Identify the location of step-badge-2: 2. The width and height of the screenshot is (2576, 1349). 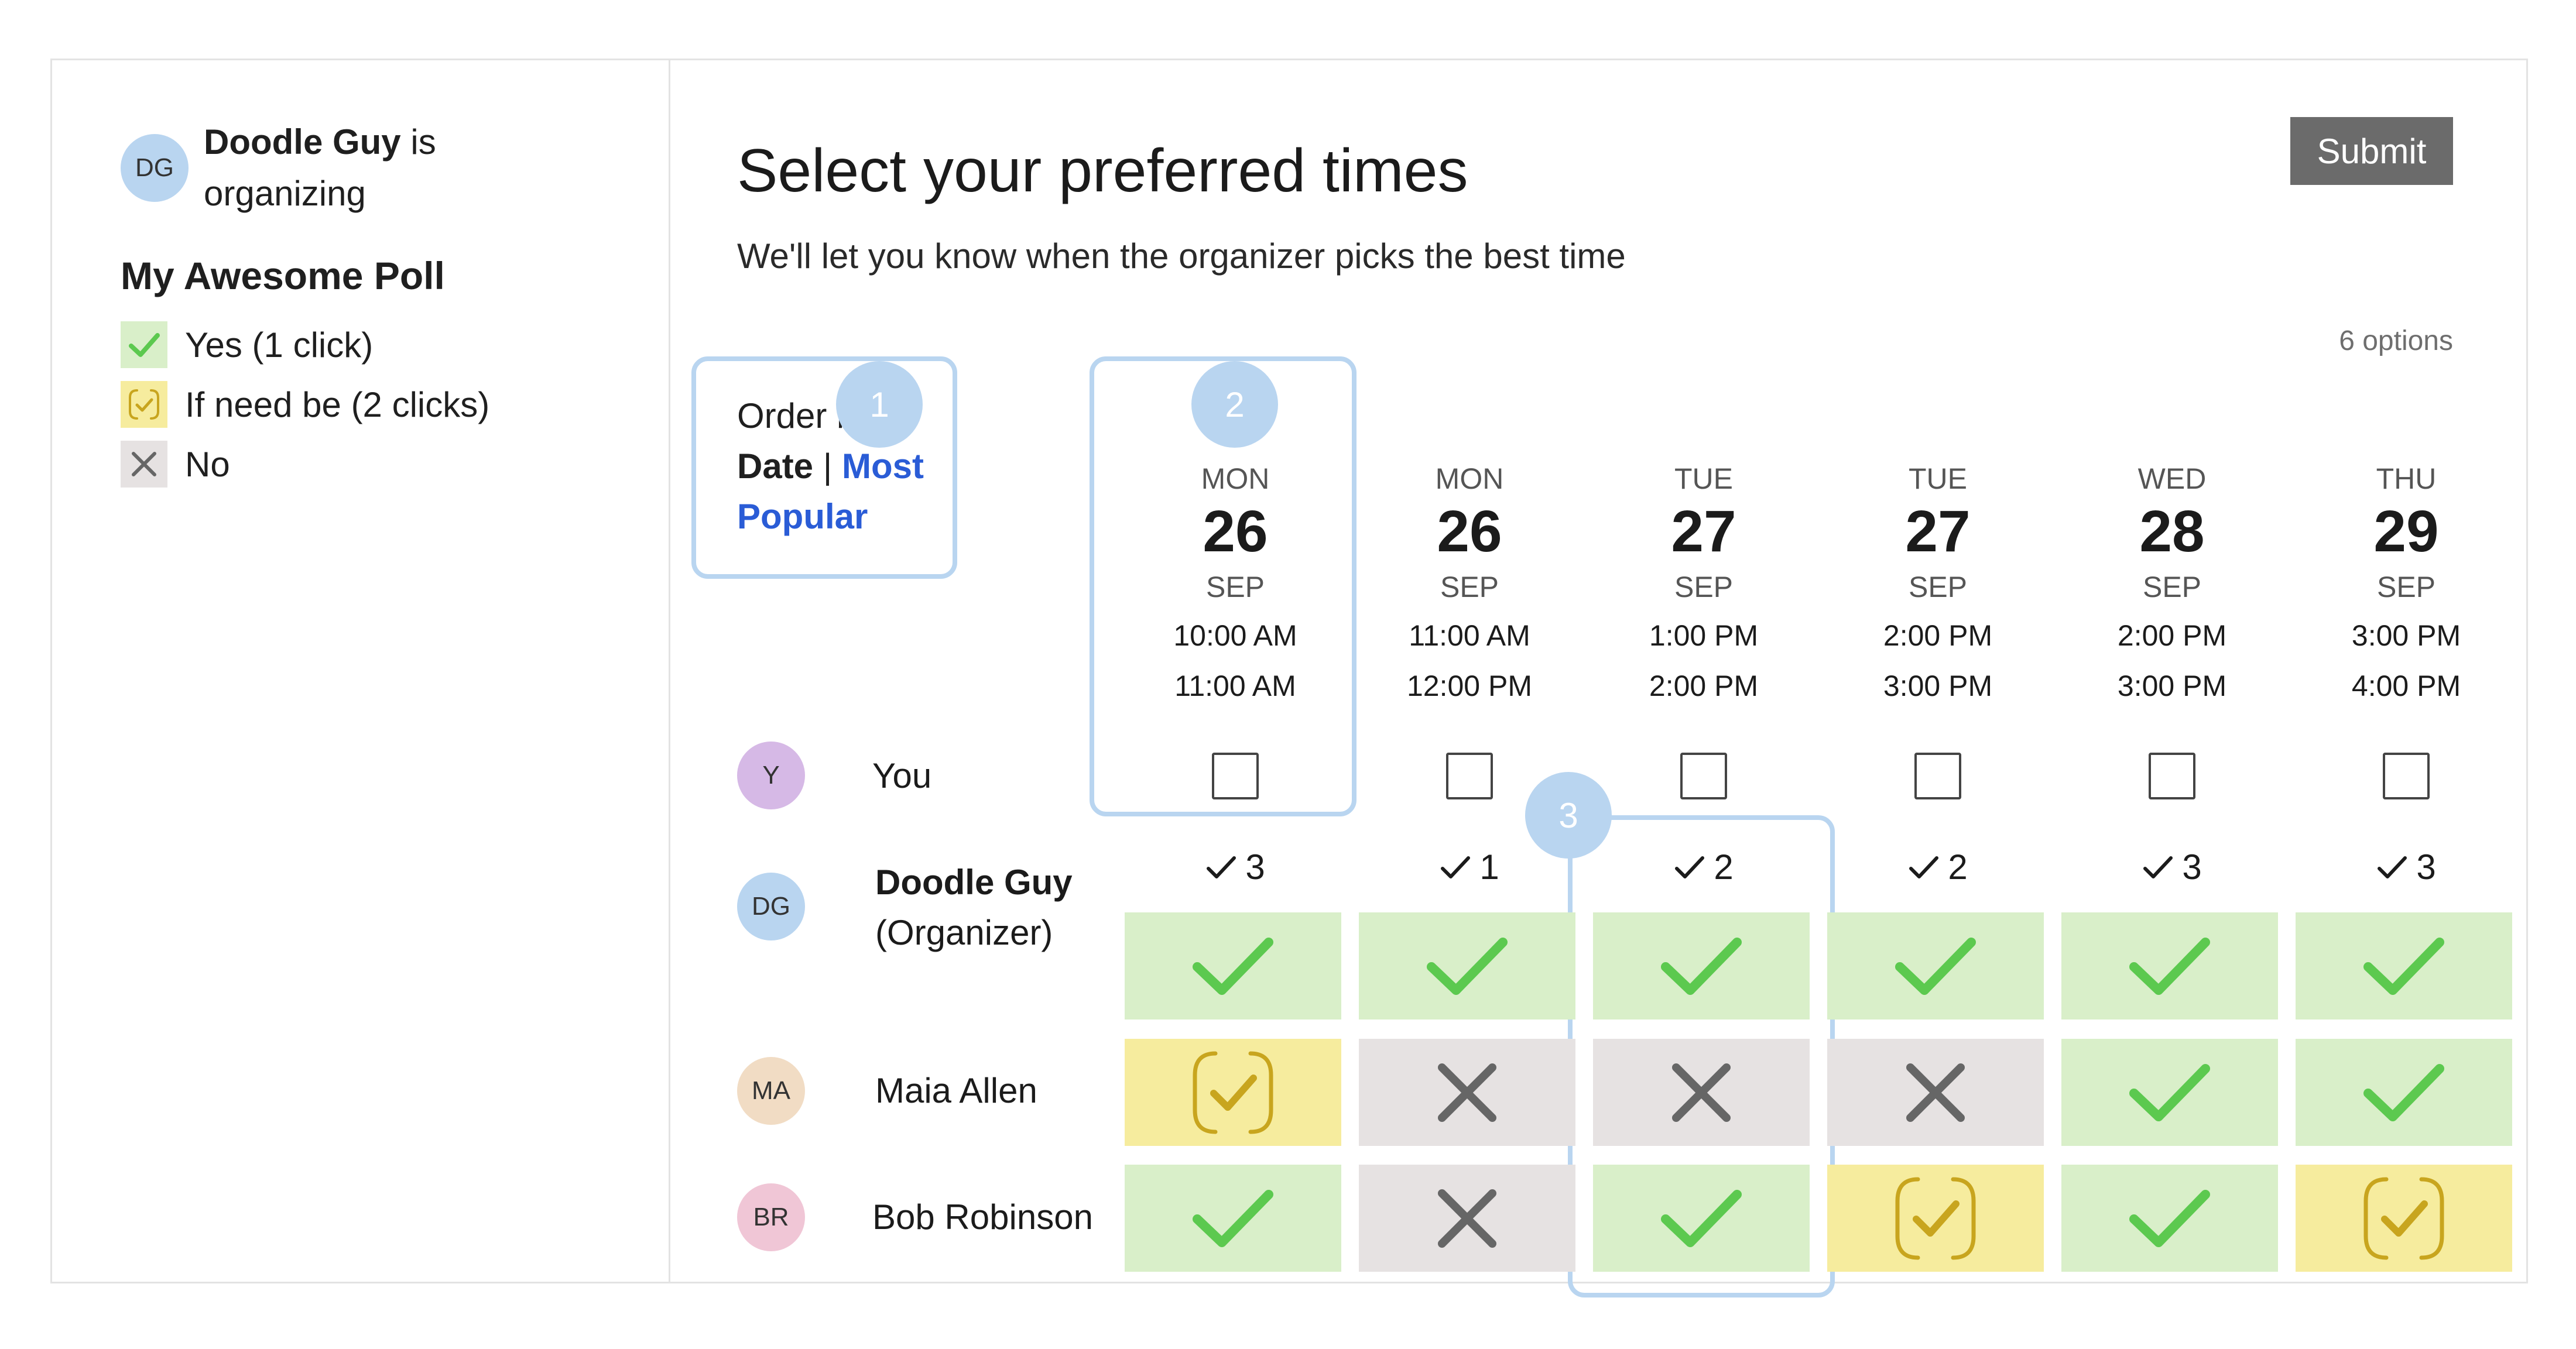
(1234, 404).